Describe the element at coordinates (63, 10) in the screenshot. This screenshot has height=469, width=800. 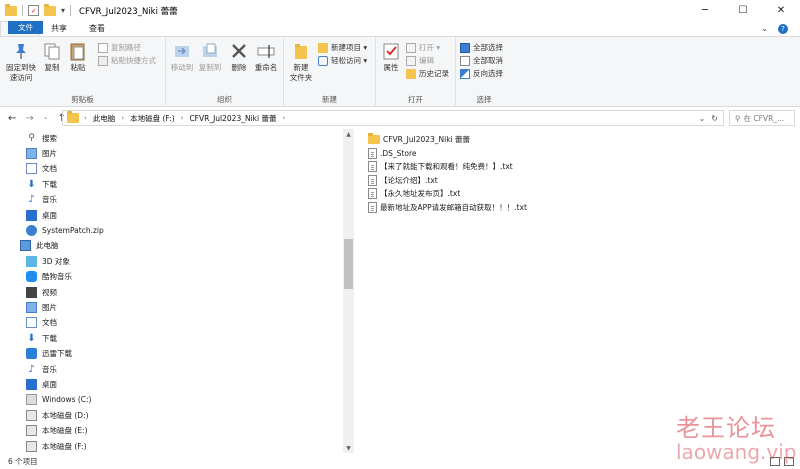
I see `customize-quick-access-icon: ▾` at that location.